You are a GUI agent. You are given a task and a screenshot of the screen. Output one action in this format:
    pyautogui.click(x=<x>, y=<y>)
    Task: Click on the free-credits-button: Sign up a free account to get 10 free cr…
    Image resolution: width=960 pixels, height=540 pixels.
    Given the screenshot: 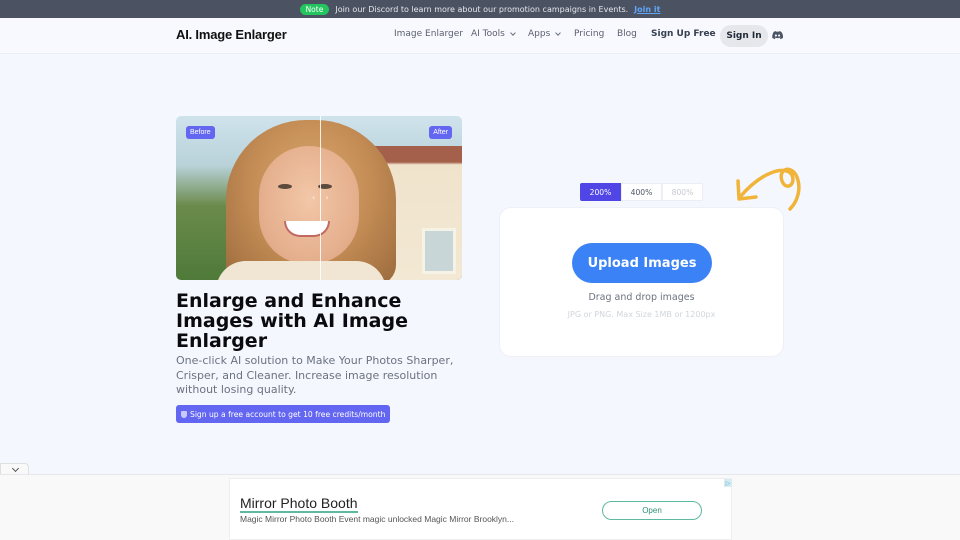 What is the action you would take?
    pyautogui.click(x=283, y=414)
    